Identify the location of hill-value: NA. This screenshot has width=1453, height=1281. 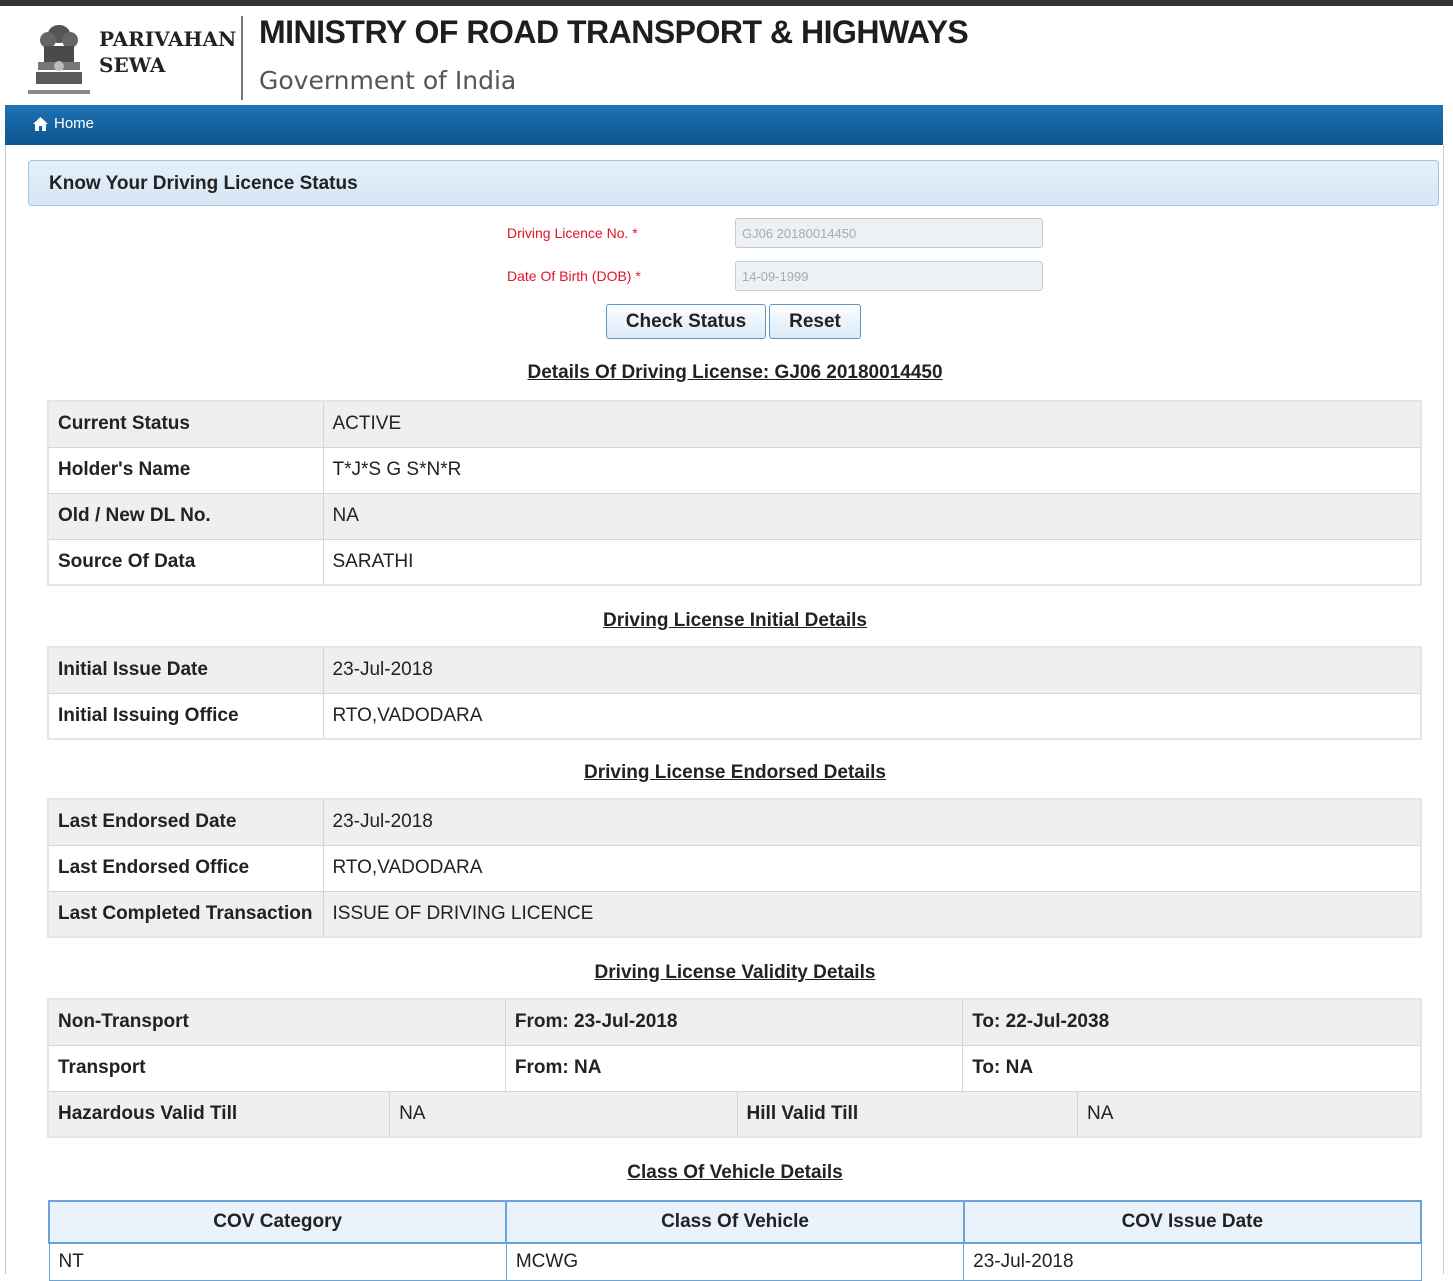
(1249, 1114).